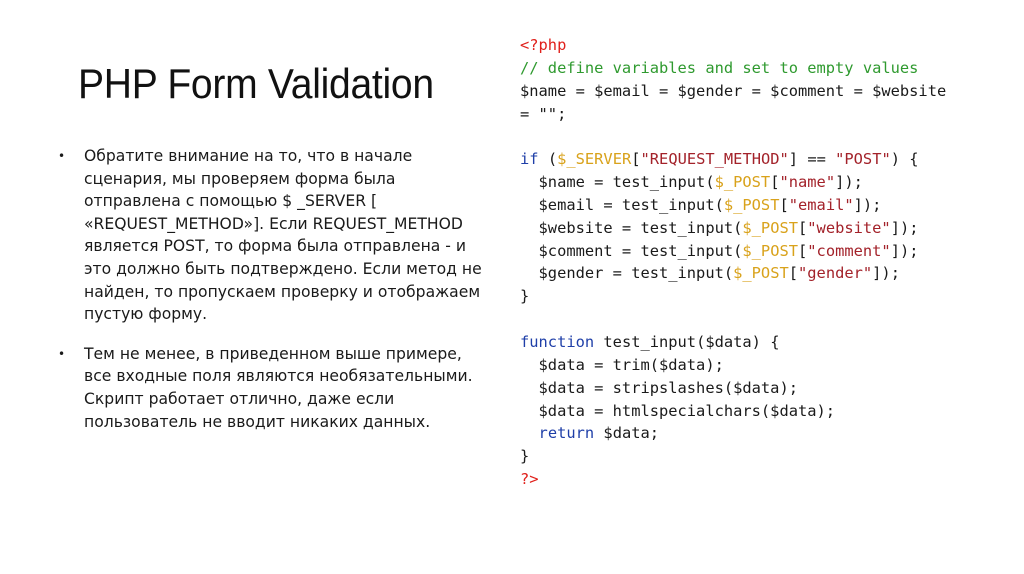 This screenshot has width=1024, height=574. What do you see at coordinates (543, 113) in the screenshot?
I see `code-text: = "";` at bounding box center [543, 113].